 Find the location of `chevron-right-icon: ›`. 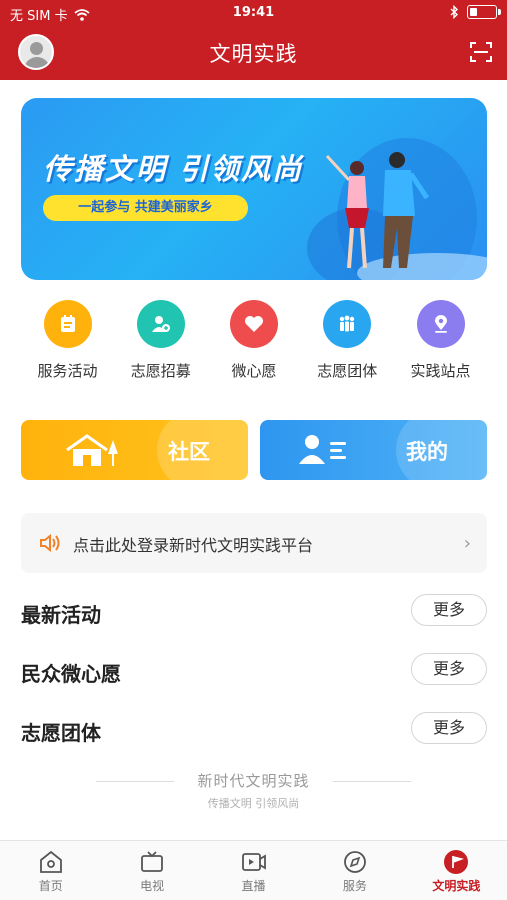

chevron-right-icon: › is located at coordinates (467, 543).